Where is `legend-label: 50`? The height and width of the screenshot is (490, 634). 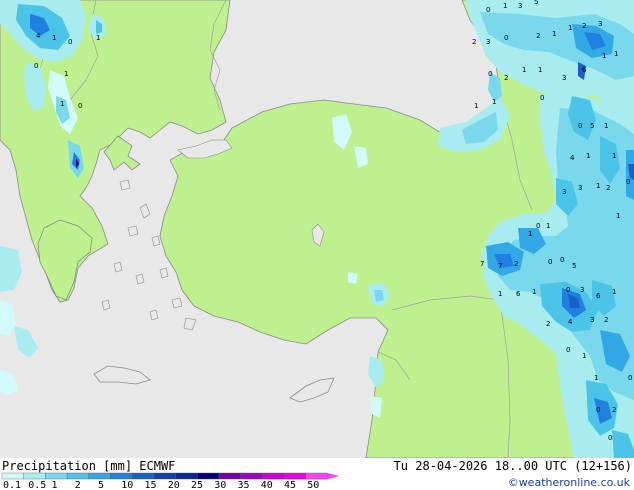 legend-label: 50 is located at coordinates (313, 485).